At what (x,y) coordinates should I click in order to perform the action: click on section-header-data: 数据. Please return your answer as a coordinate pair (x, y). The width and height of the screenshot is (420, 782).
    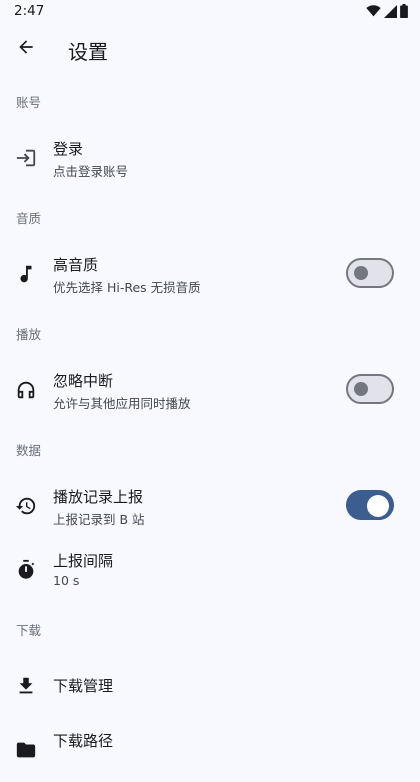
    Looking at the image, I should click on (29, 450).